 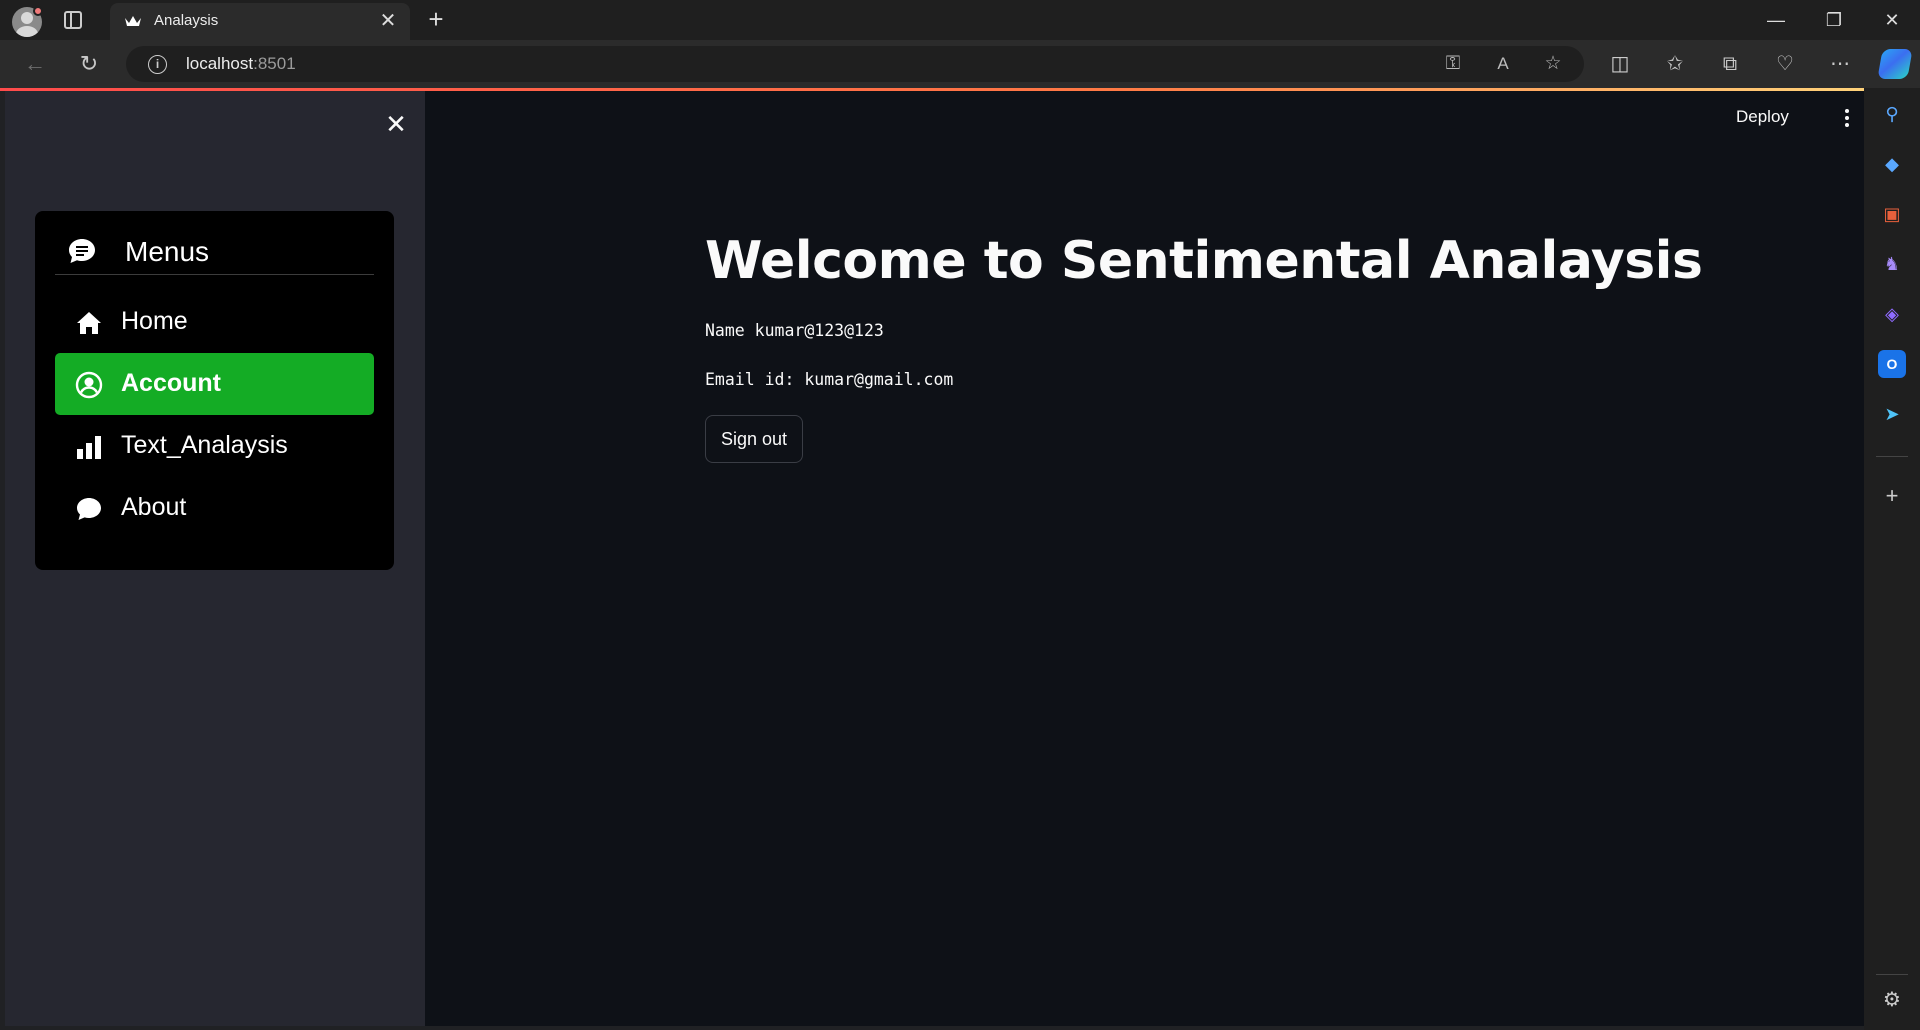 I want to click on telegram-icon: ➤, so click(x=1892, y=414).